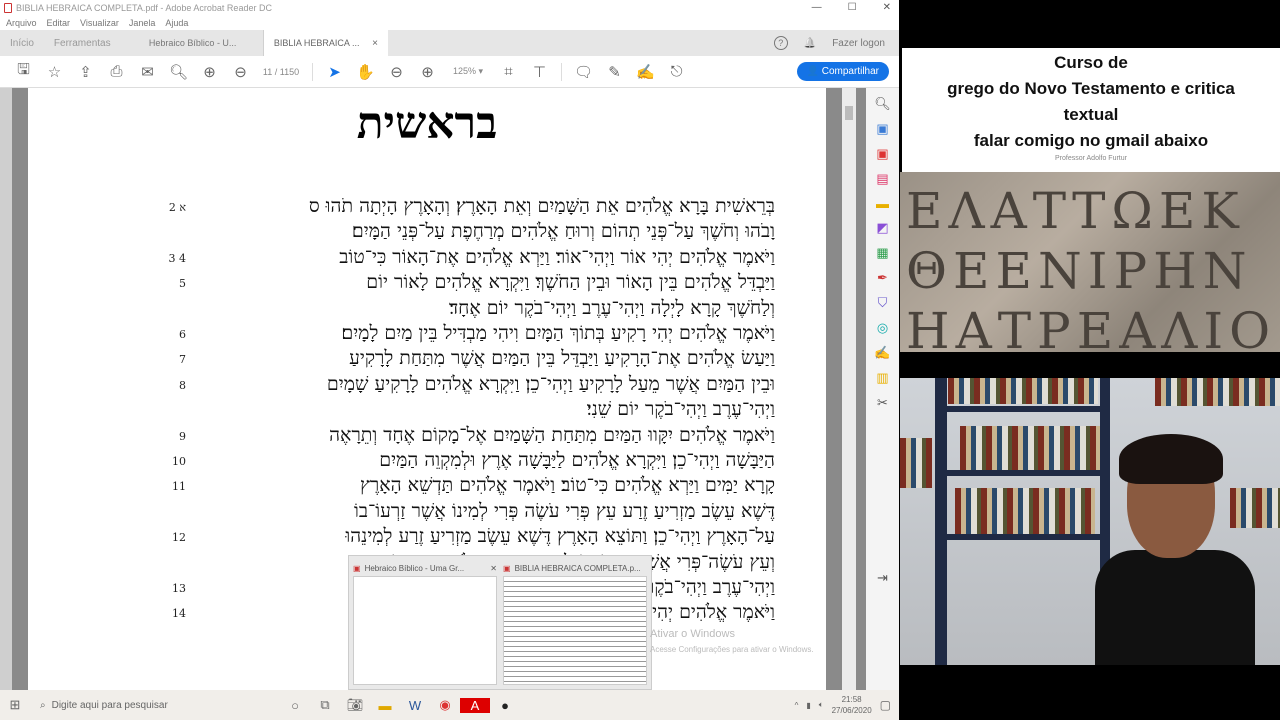 The height and width of the screenshot is (720, 1280). What do you see at coordinates (883, 203) in the screenshot?
I see `comment-tool-icon: ▬` at bounding box center [883, 203].